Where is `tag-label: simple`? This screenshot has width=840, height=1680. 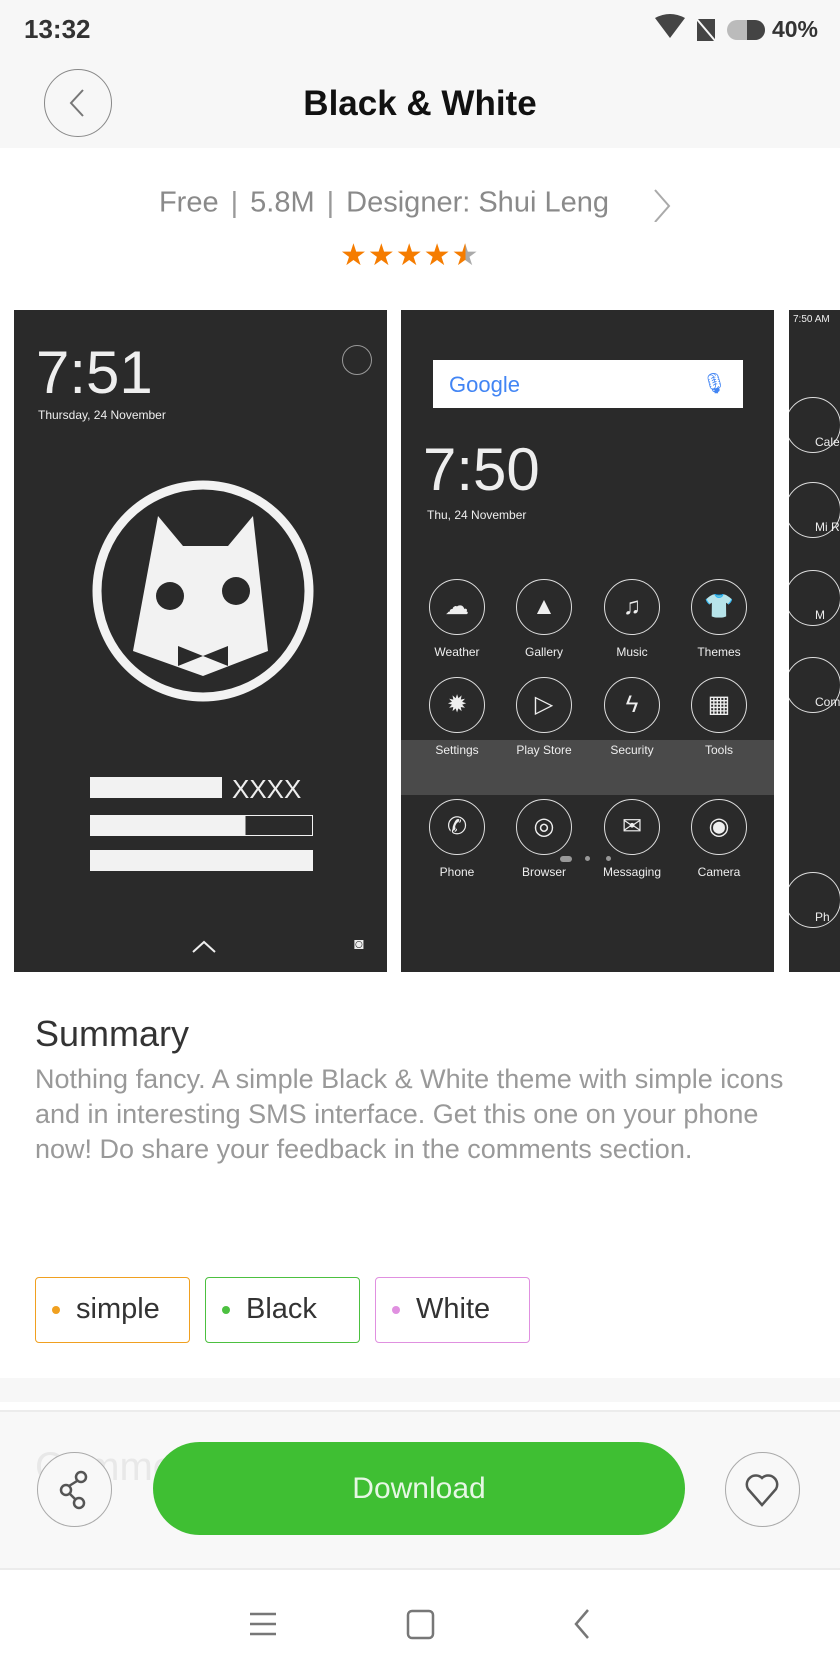
tag-label: simple is located at coordinates (118, 1309).